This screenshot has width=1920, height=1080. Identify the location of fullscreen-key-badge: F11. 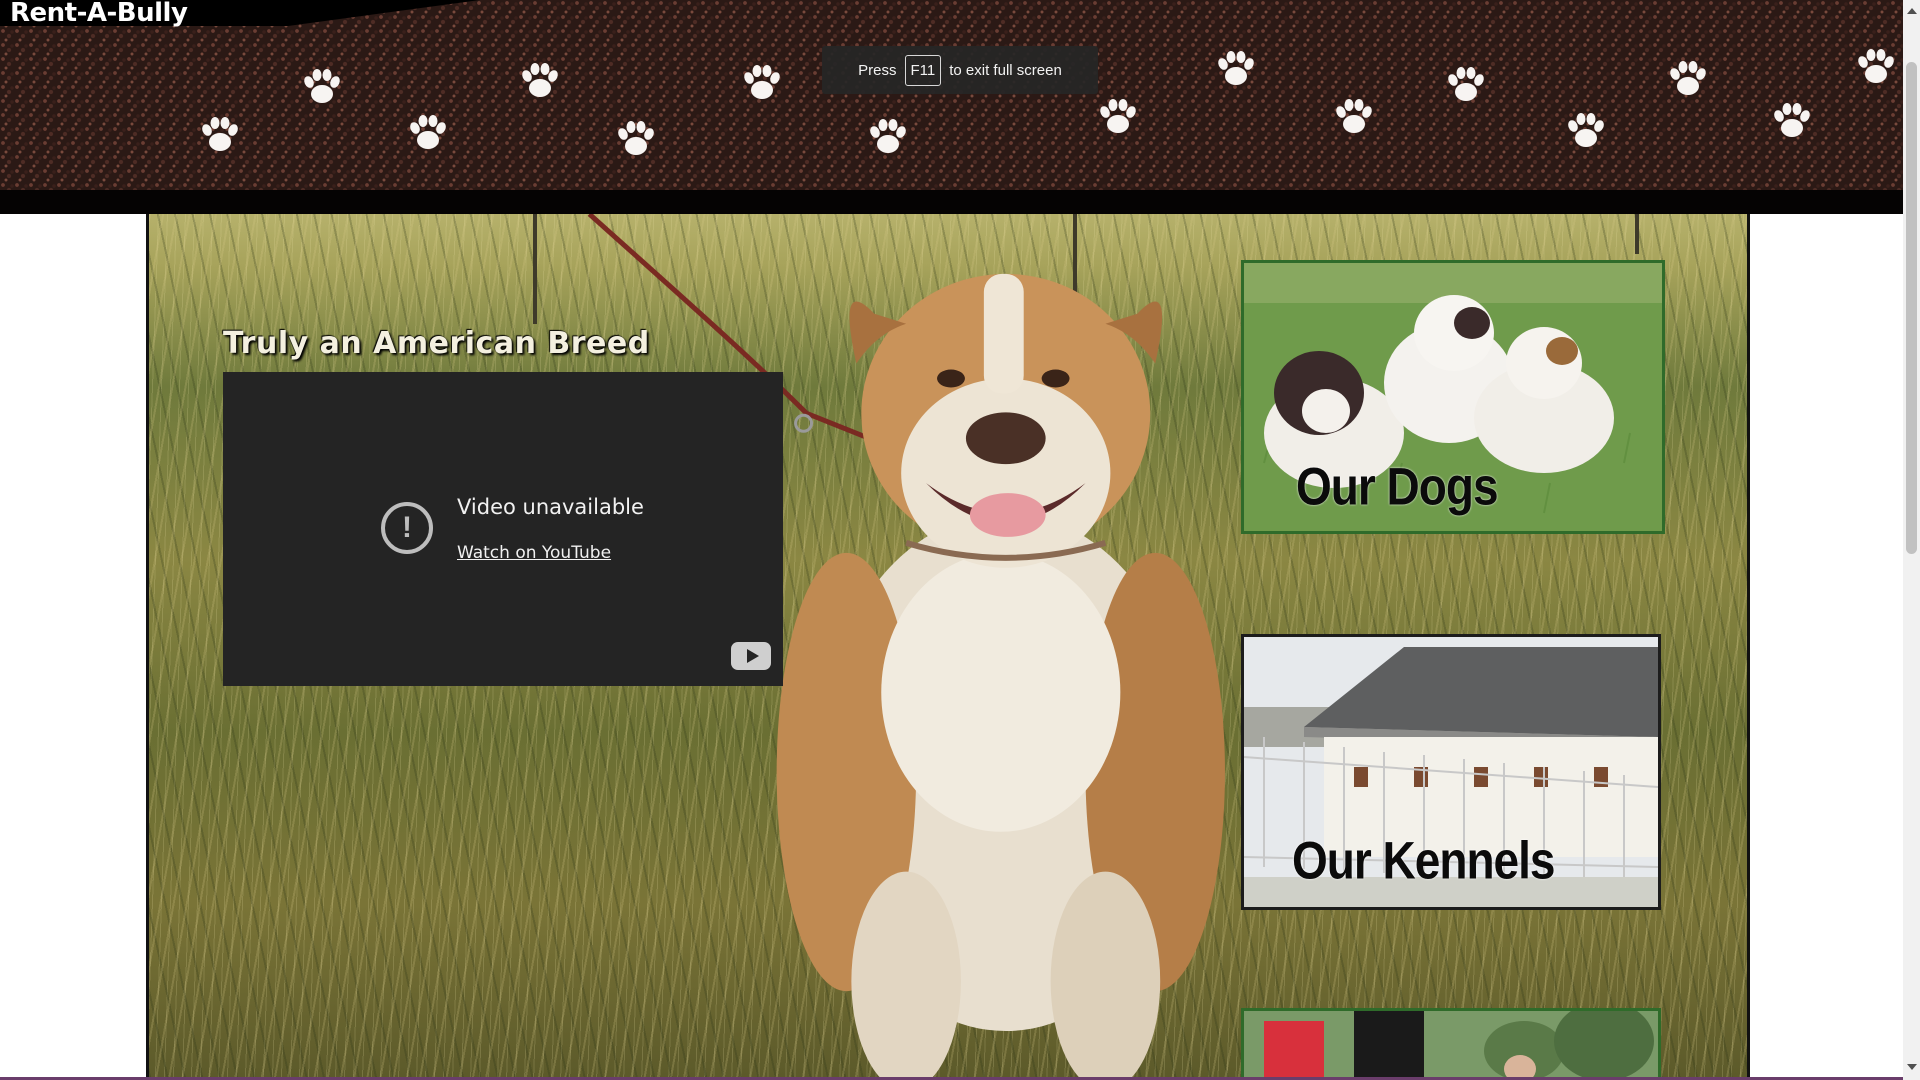
(923, 70).